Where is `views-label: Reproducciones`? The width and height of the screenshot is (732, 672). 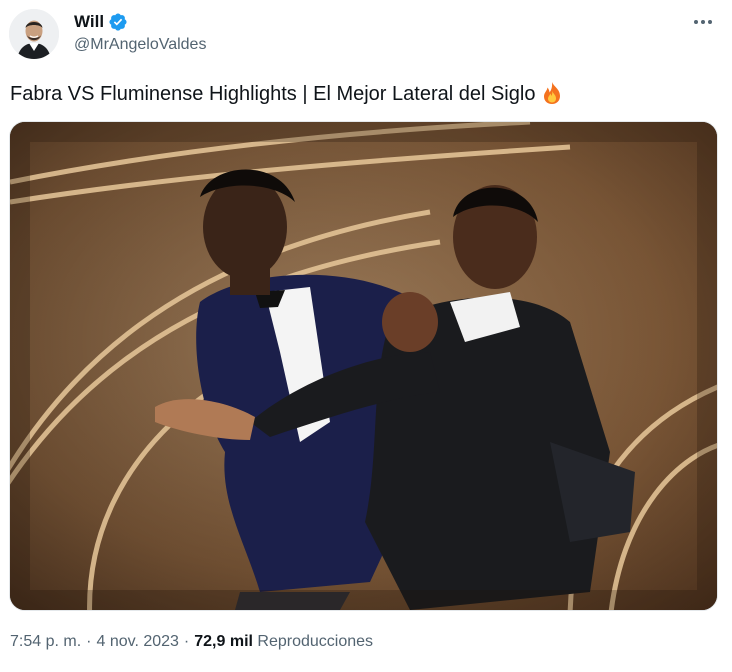 views-label: Reproducciones is located at coordinates (315, 641).